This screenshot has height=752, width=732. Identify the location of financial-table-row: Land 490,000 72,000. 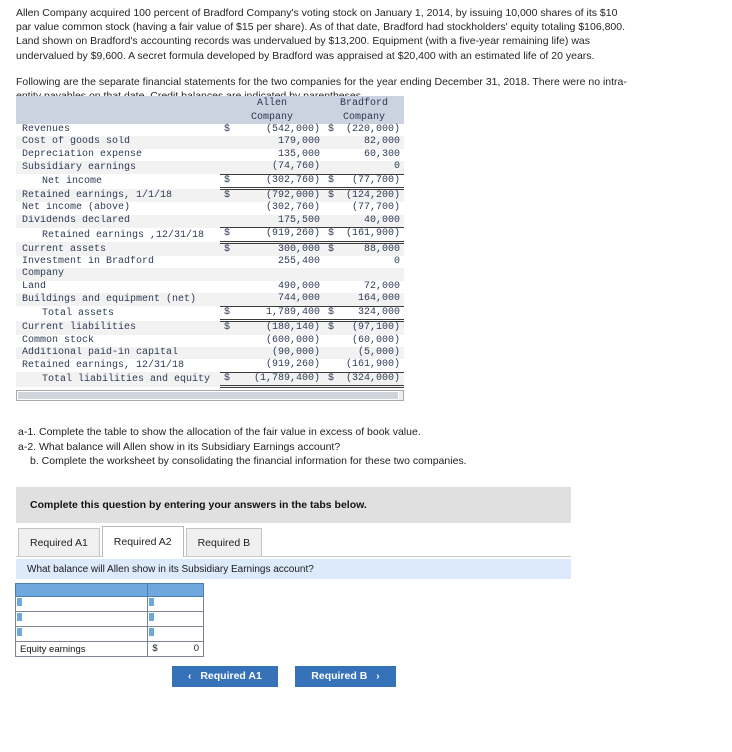
(210, 287).